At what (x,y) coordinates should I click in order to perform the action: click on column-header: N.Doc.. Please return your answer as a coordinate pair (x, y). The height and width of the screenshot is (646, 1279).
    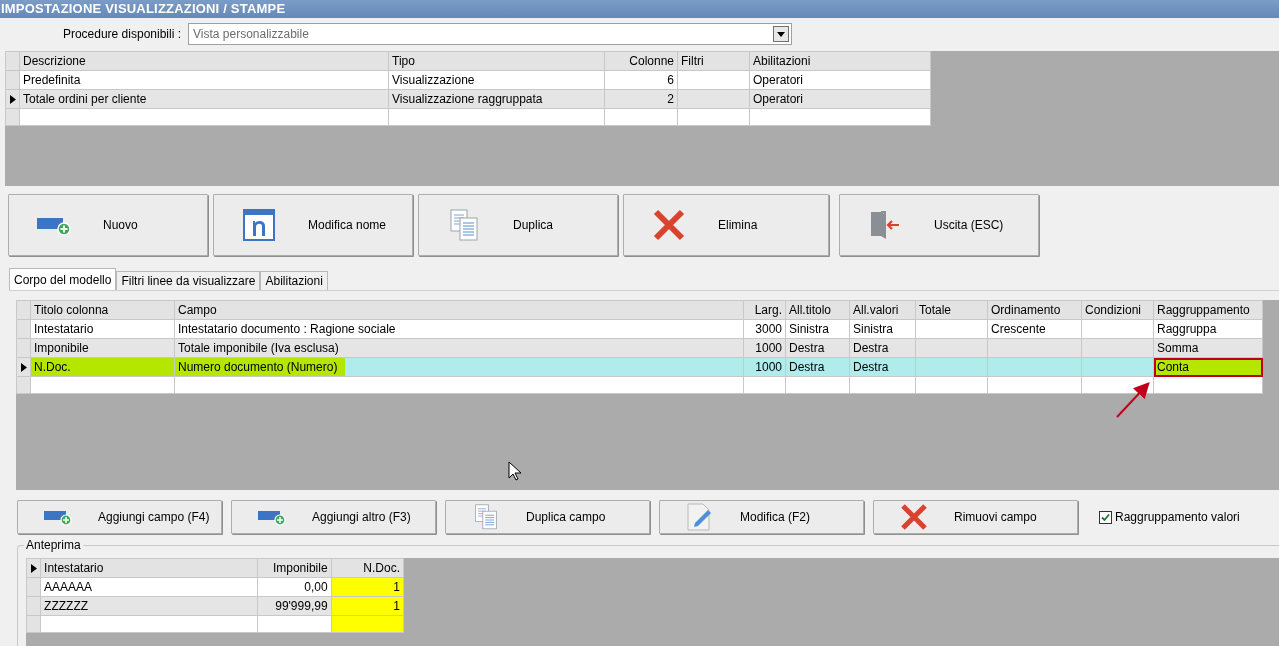
    Looking at the image, I should click on (367, 568).